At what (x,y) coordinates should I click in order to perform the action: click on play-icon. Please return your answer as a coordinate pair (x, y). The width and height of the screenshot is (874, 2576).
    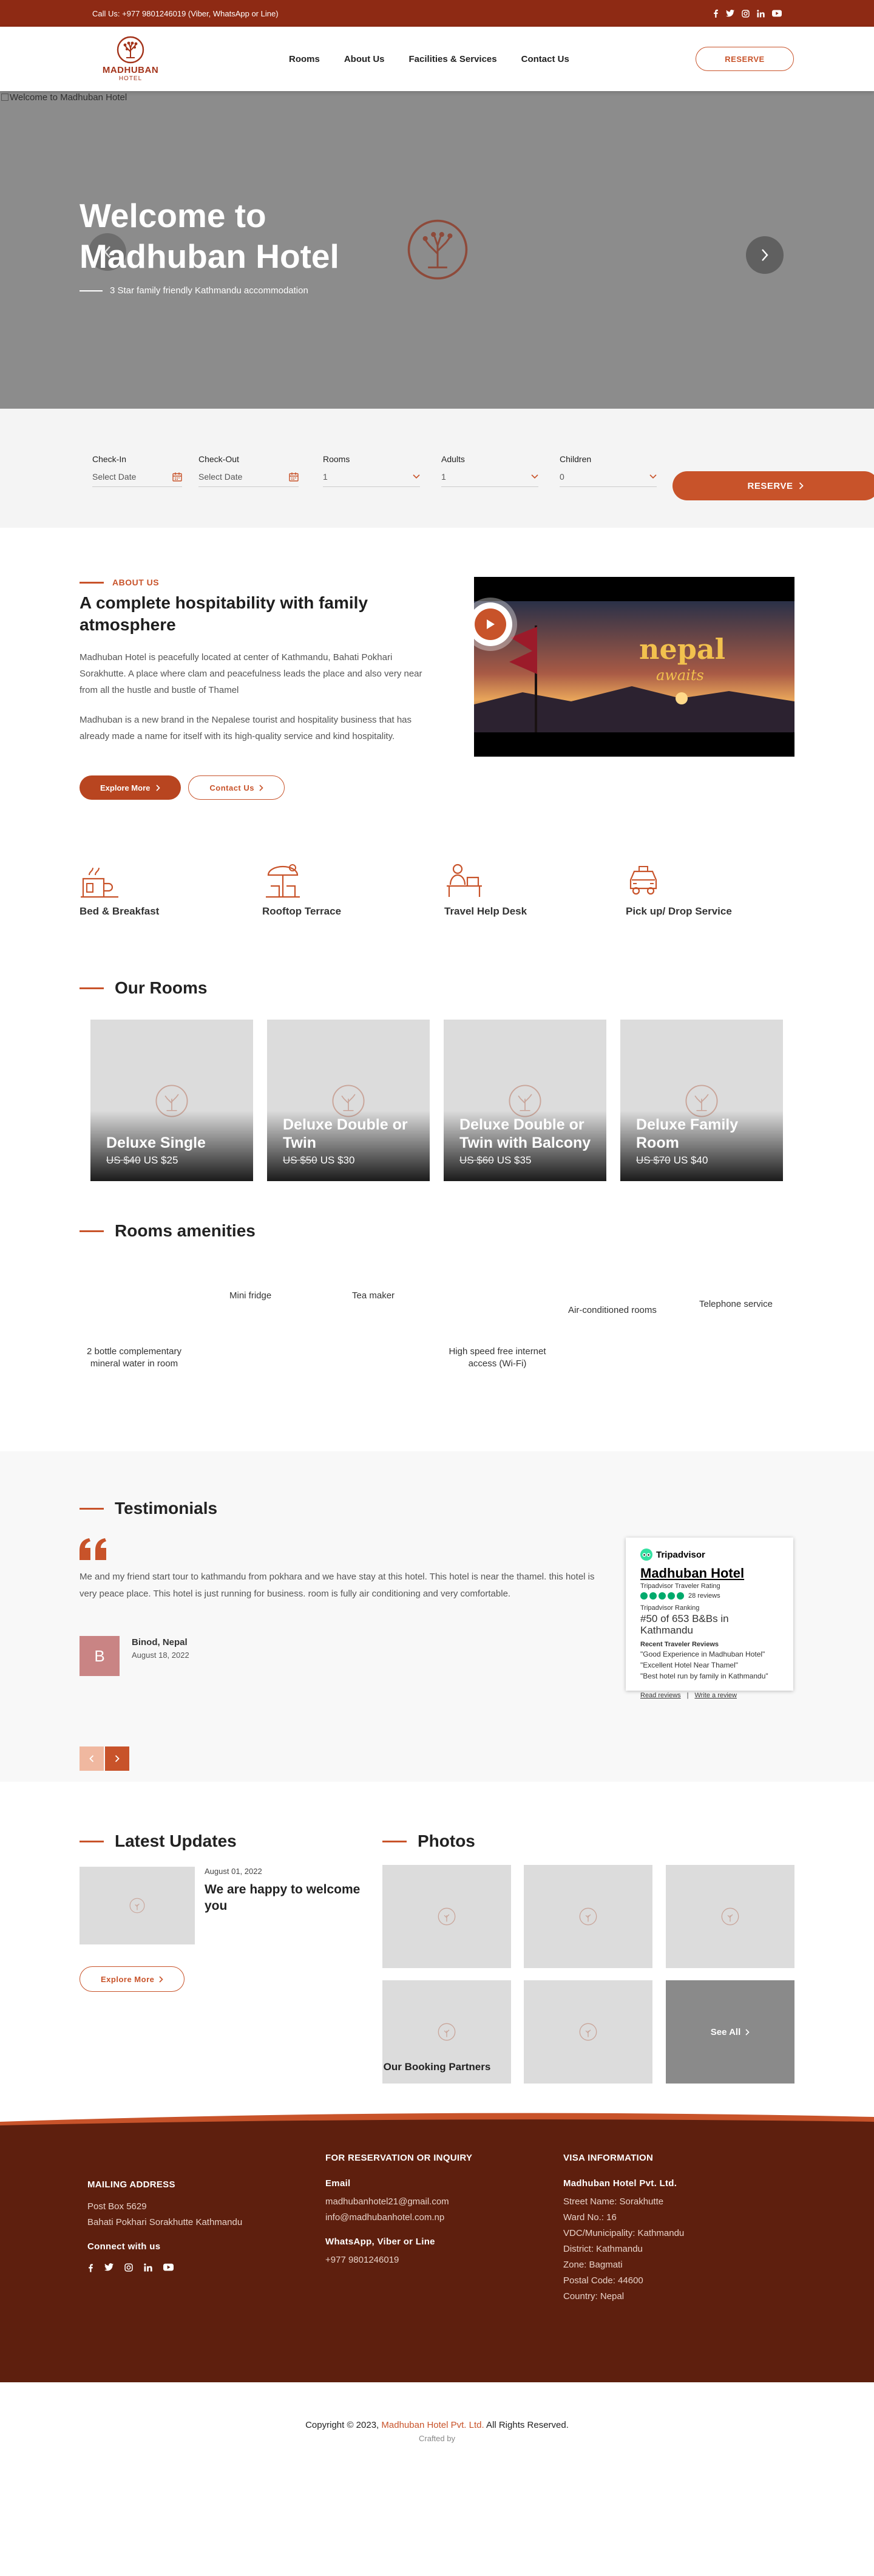
    Looking at the image, I should click on (491, 624).